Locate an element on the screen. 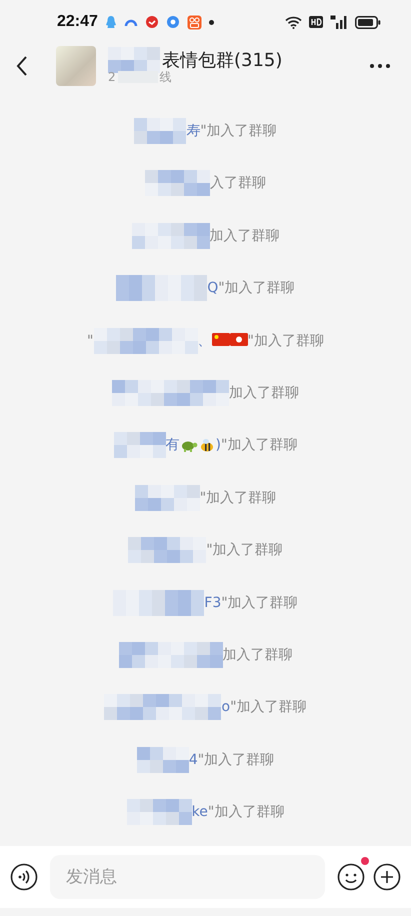  voice-icon is located at coordinates (24, 877).